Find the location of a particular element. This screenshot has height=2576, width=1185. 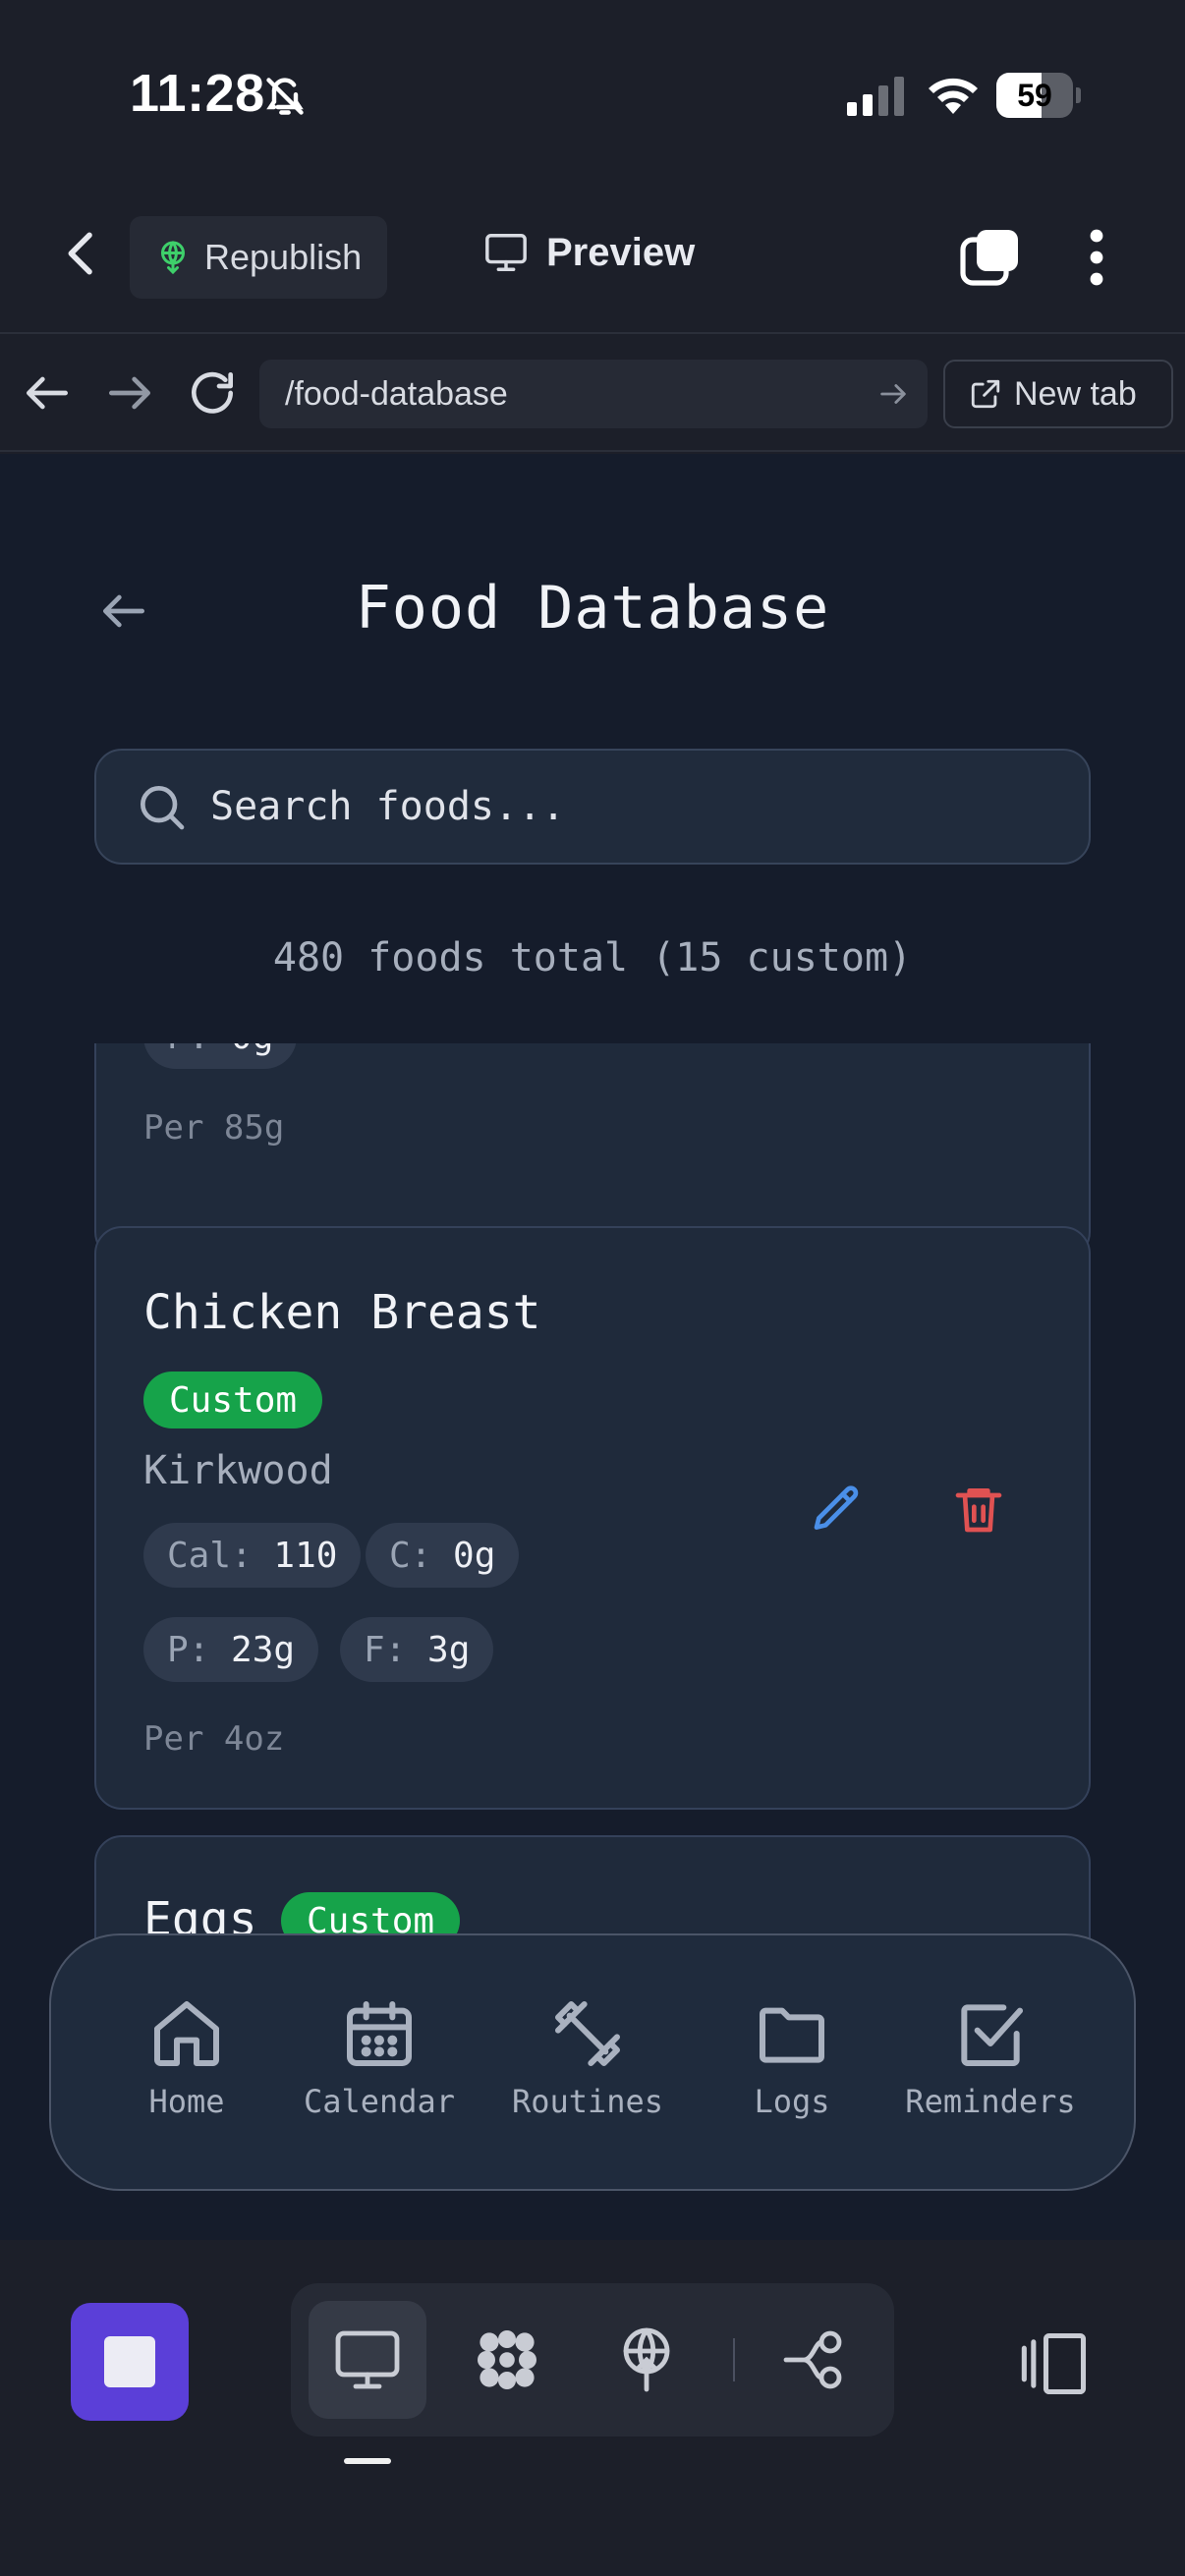

battery-percent: 59 is located at coordinates (1034, 95).